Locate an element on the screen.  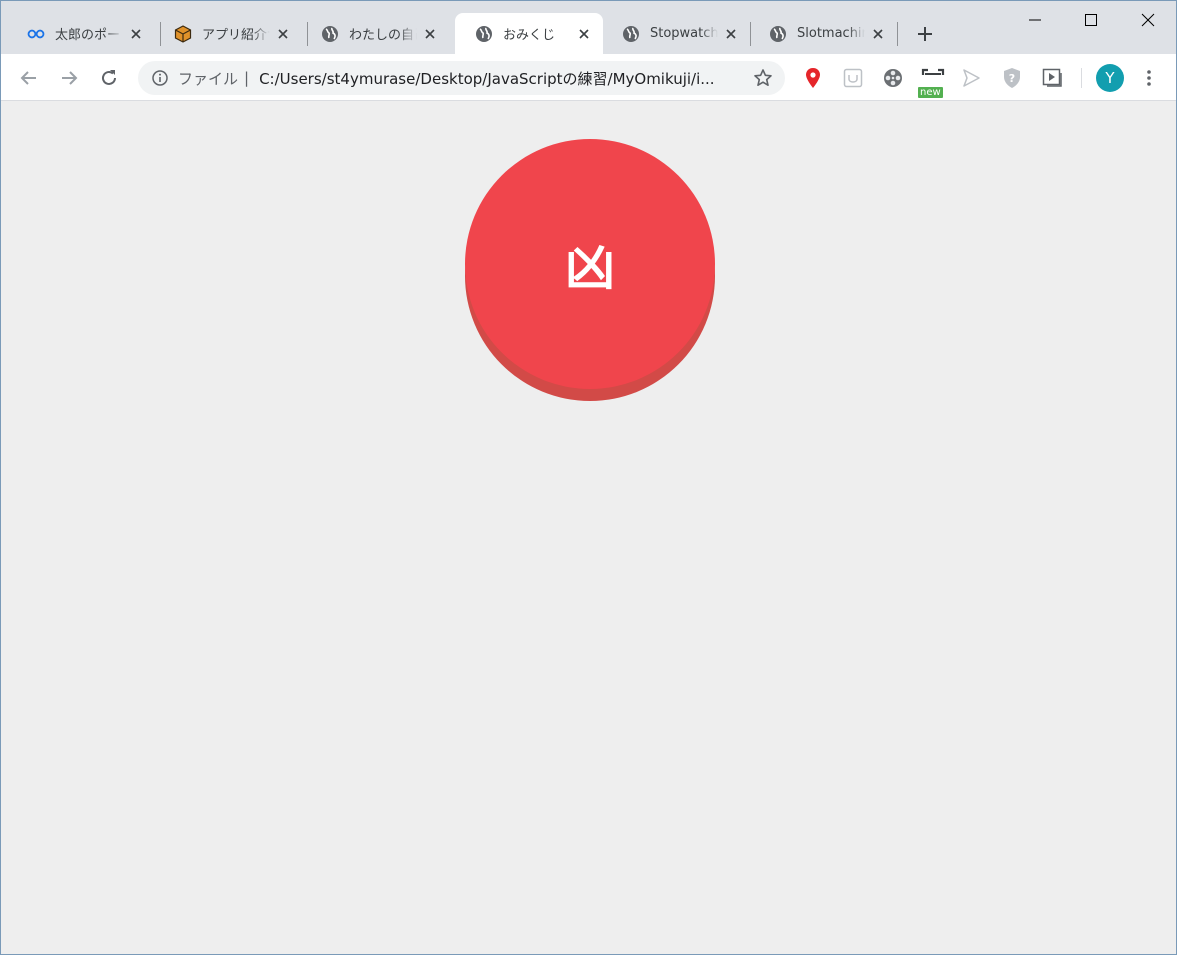
play-window-icon is located at coordinates (1052, 77).